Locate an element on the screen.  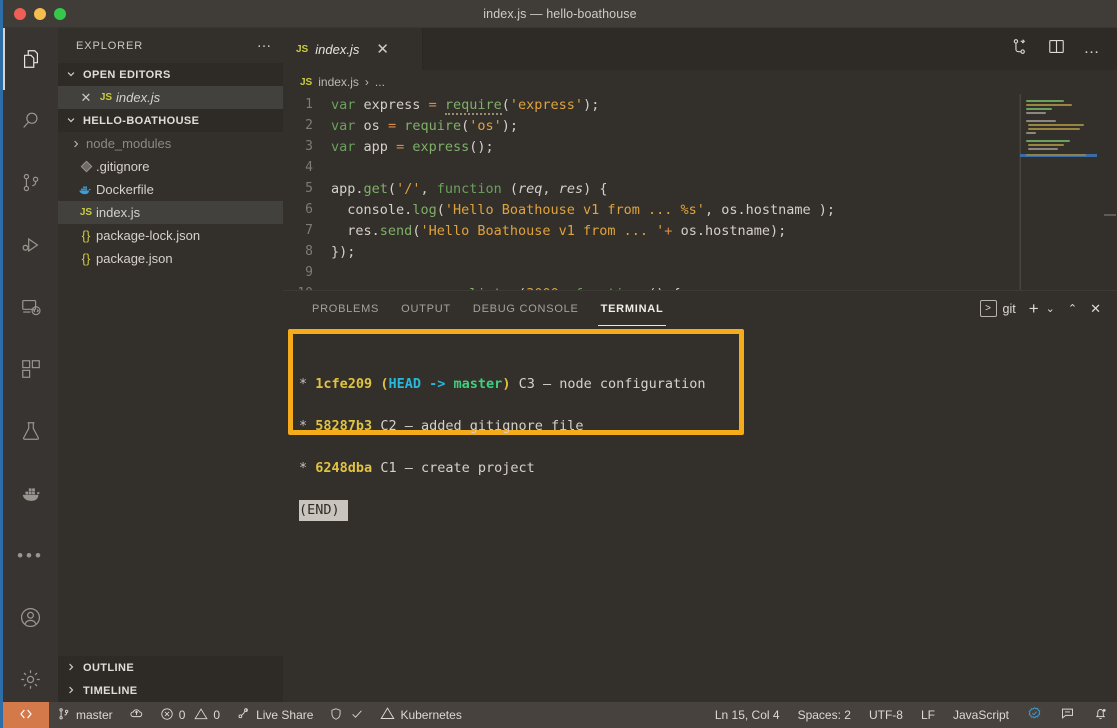
activity-item-source-control is located at coordinates (30, 183).